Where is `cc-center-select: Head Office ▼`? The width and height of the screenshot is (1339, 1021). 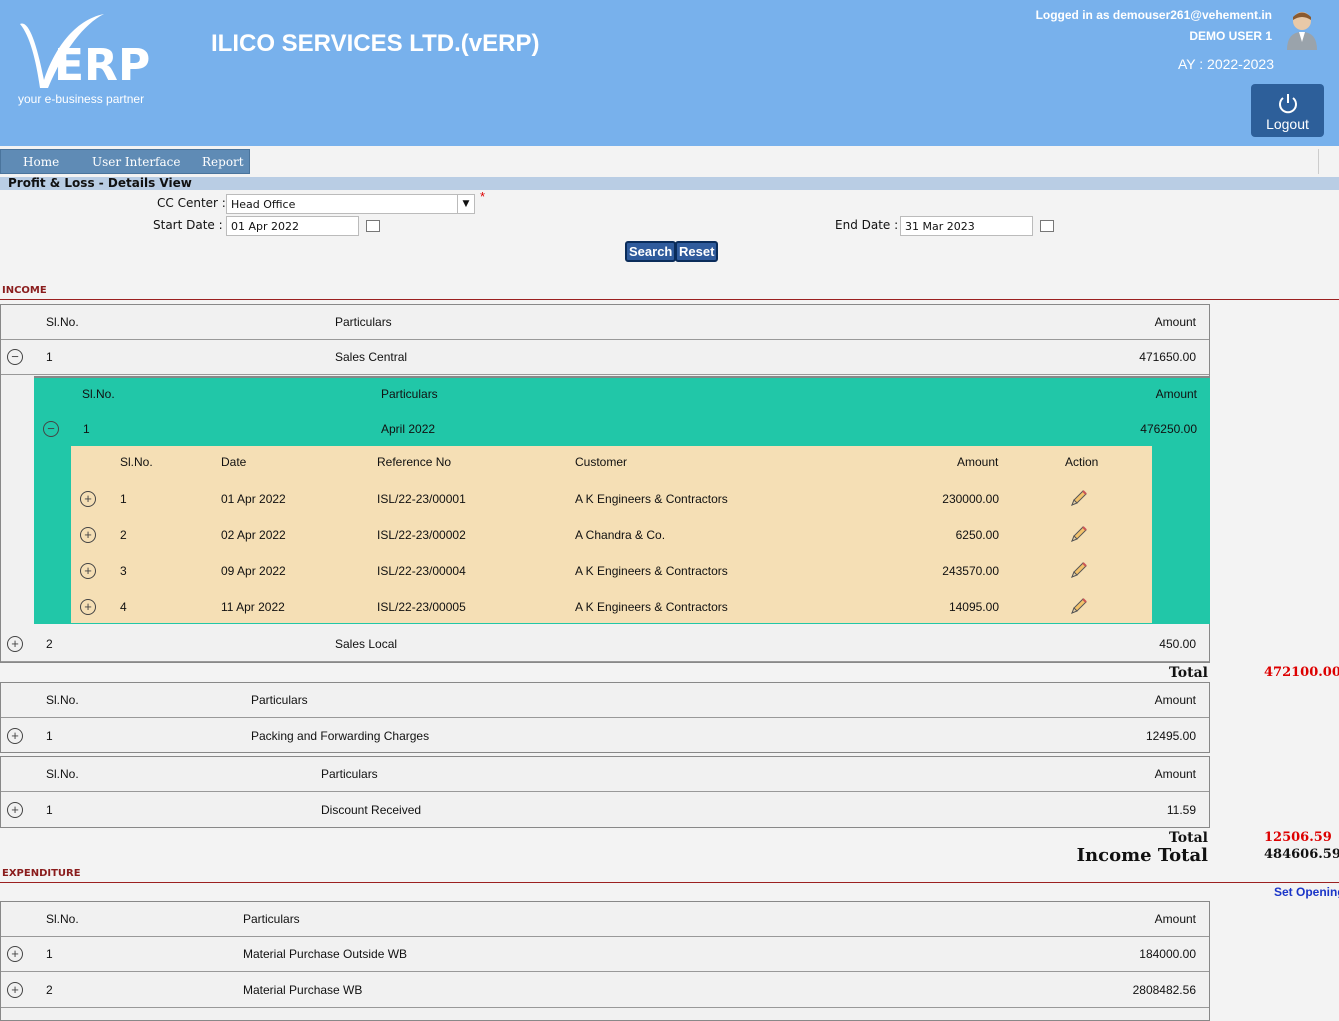 cc-center-select: Head Office ▼ is located at coordinates (350, 204).